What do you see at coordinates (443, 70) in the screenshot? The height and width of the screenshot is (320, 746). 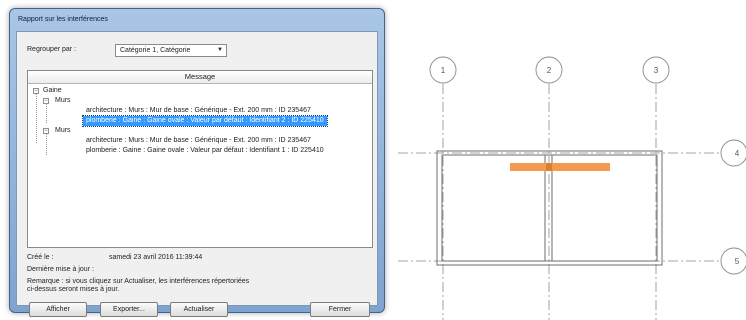 I see `grid-label-1: 1` at bounding box center [443, 70].